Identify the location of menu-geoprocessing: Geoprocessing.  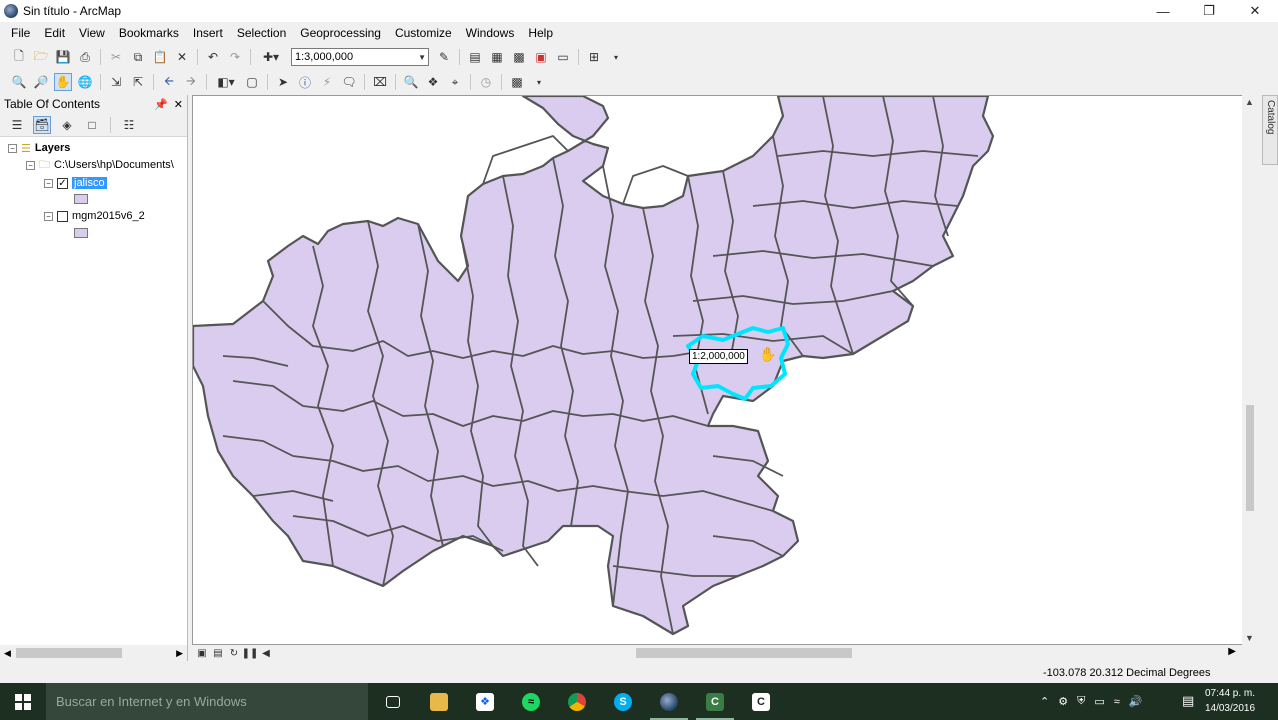
(340, 33).